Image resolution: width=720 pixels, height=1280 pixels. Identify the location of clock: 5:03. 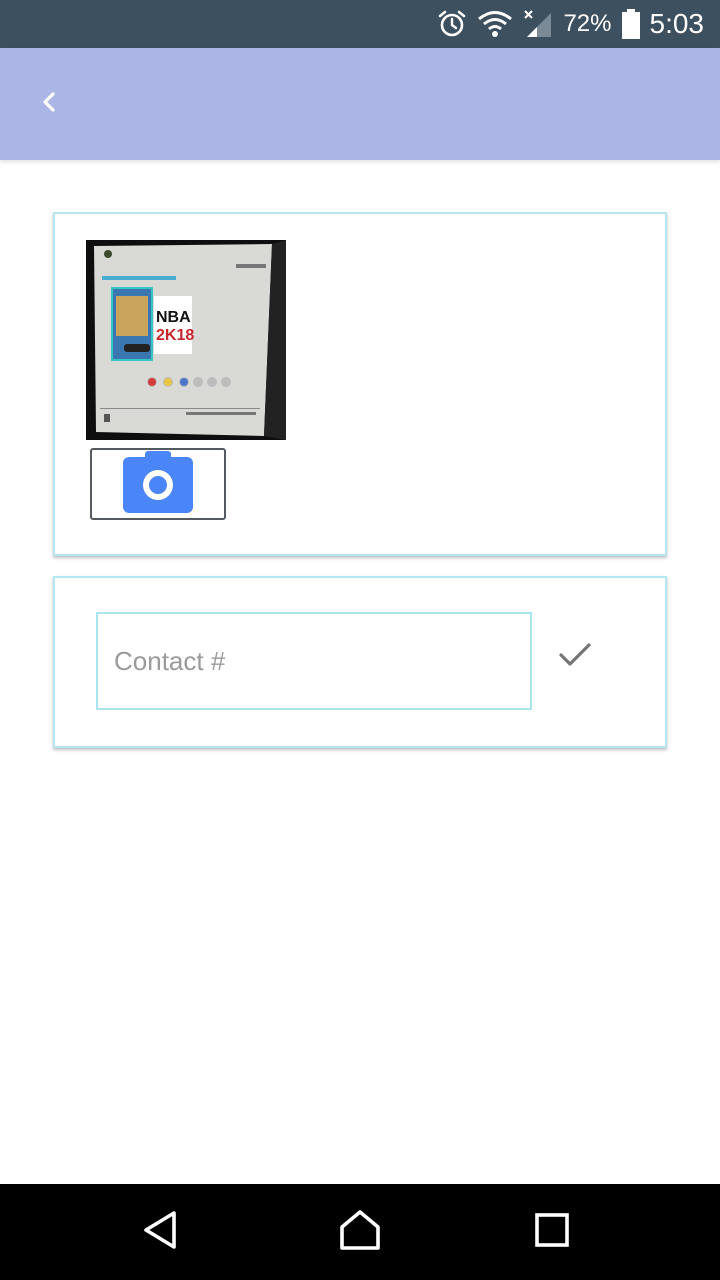
(677, 23).